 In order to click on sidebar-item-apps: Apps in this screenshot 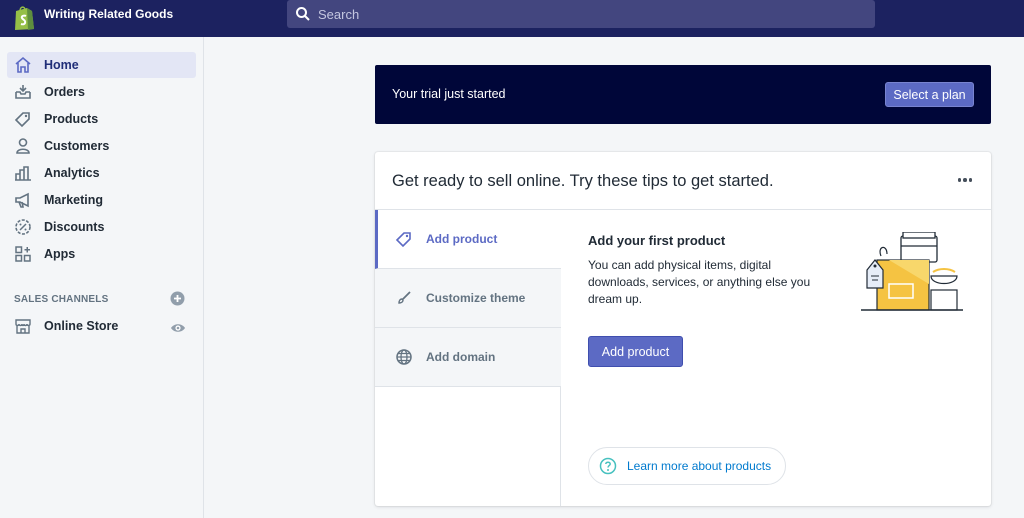, I will do `click(101, 254)`.